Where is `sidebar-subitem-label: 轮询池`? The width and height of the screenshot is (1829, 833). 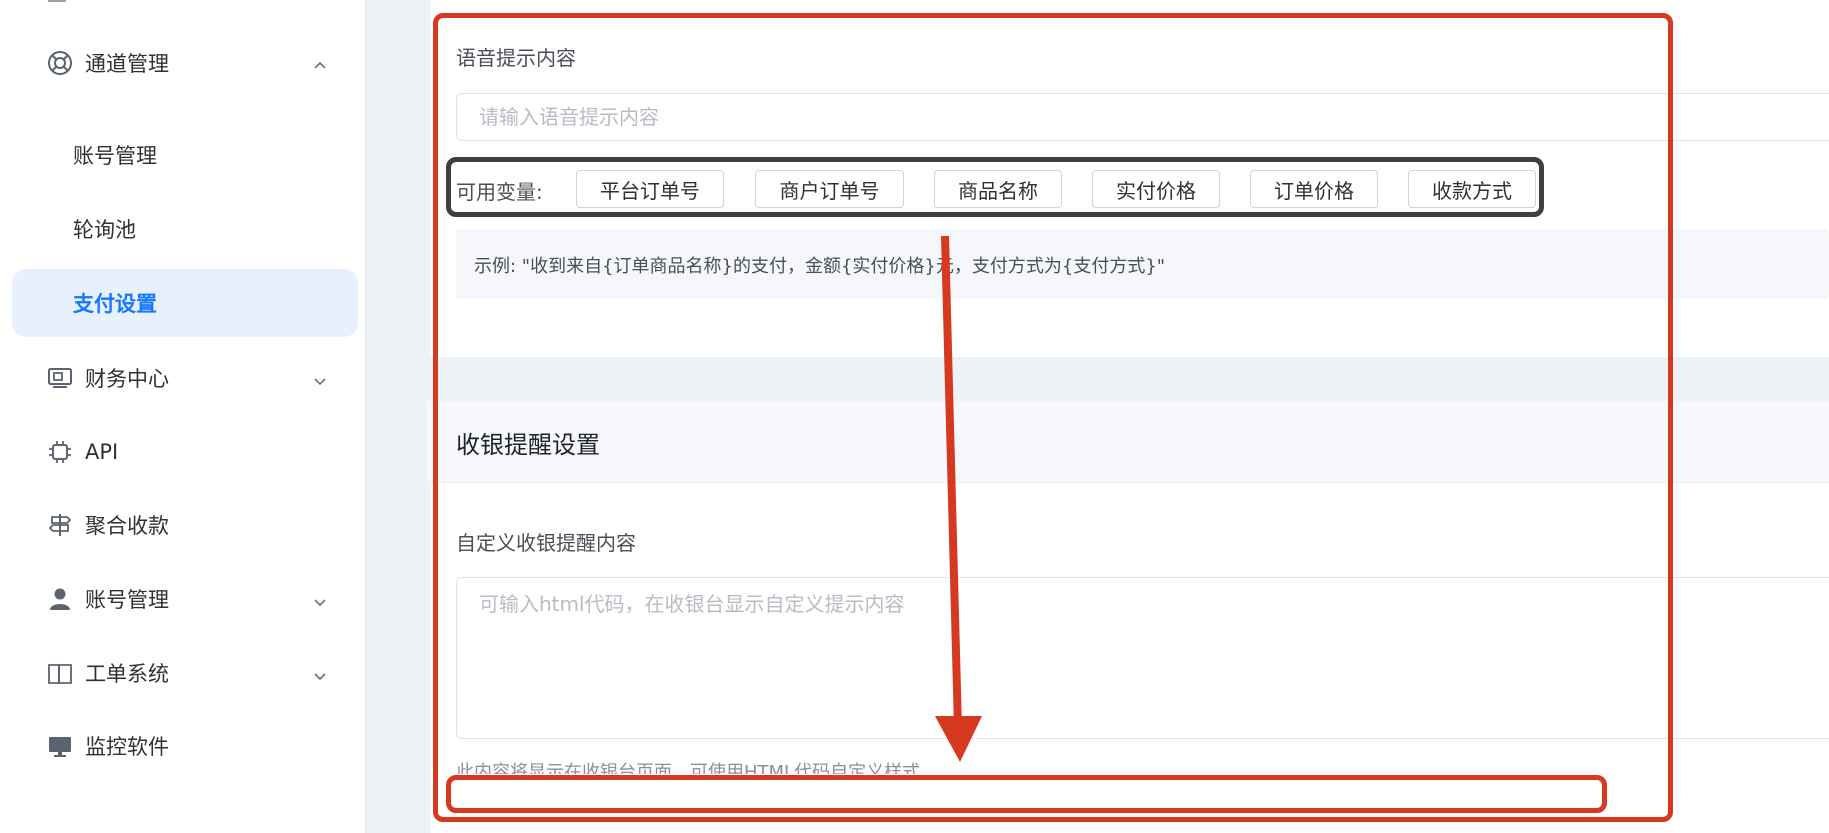
sidebar-subitem-label: 轮询池 is located at coordinates (104, 230).